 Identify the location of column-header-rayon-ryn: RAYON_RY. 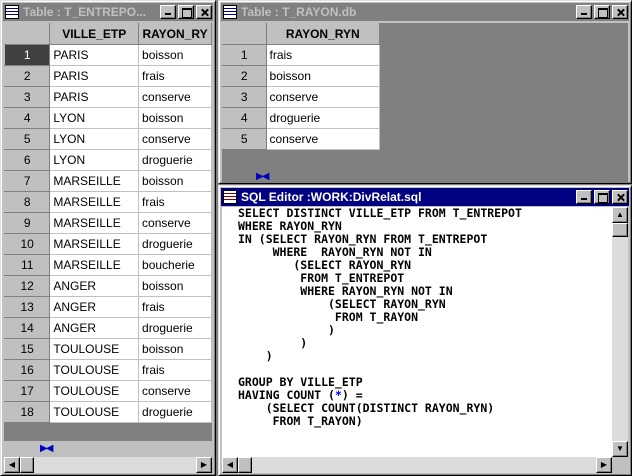
(175, 34).